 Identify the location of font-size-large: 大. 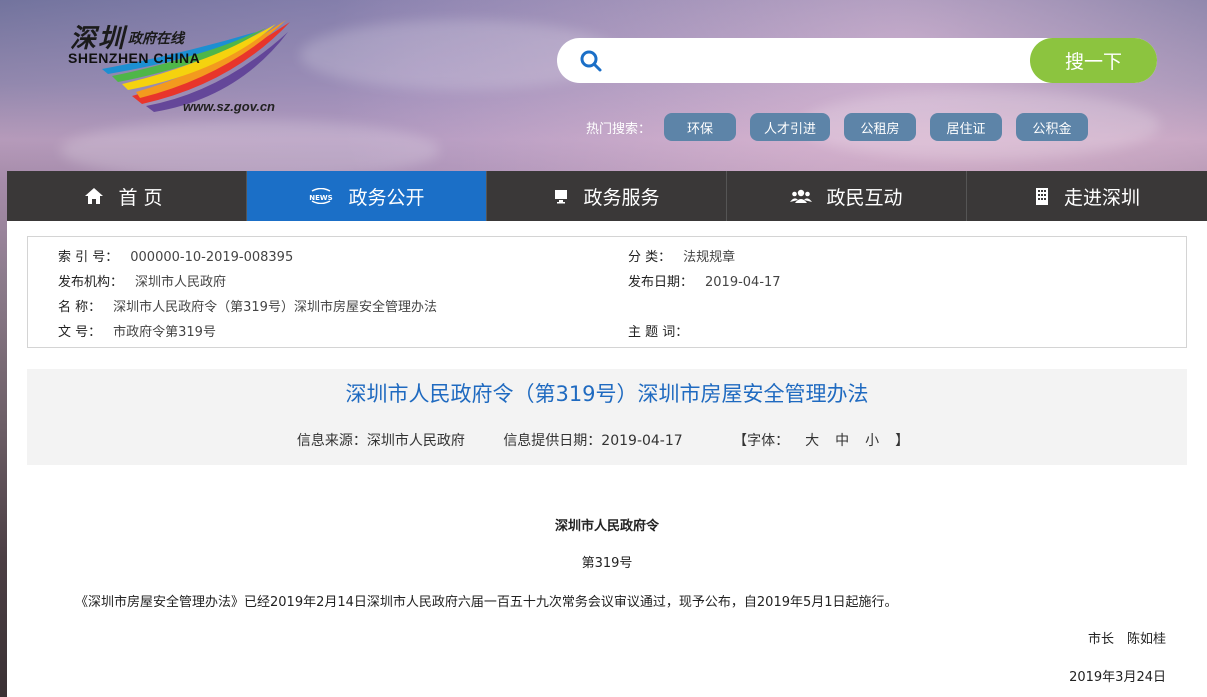
(812, 441).